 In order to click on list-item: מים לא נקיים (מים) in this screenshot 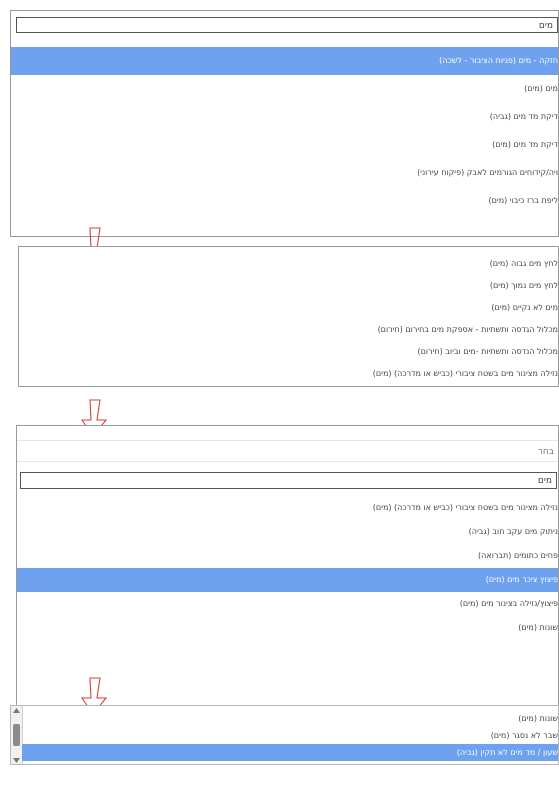, I will do `click(288, 308)`.